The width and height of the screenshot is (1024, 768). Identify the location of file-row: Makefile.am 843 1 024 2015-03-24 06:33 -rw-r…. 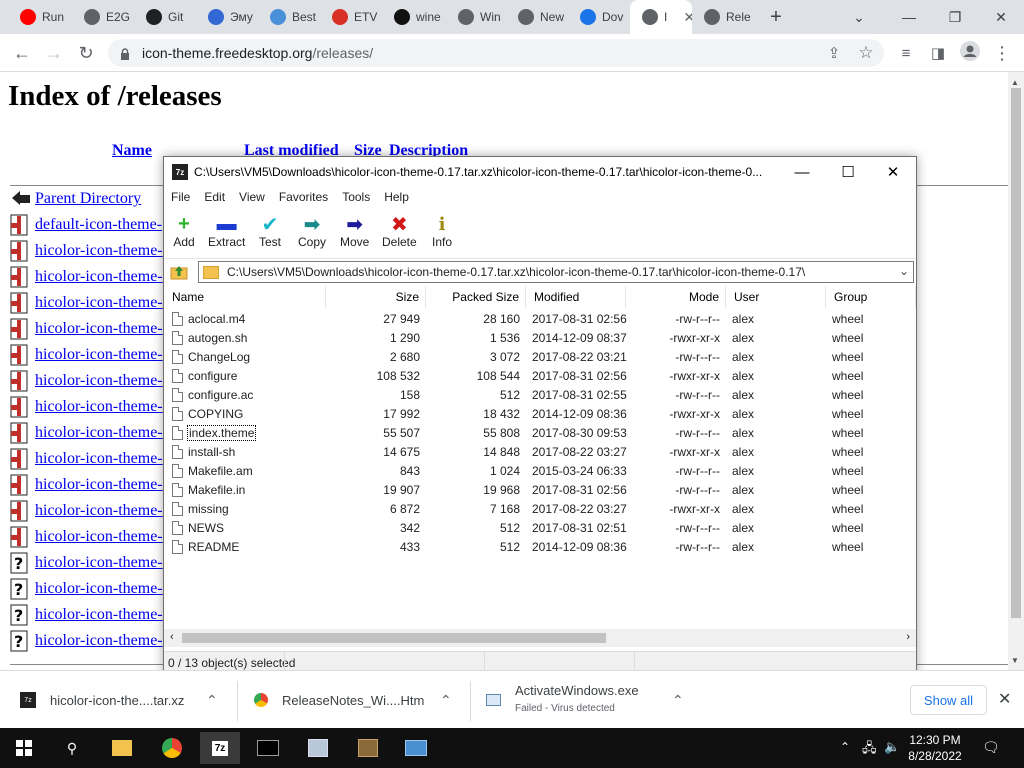
(540, 471).